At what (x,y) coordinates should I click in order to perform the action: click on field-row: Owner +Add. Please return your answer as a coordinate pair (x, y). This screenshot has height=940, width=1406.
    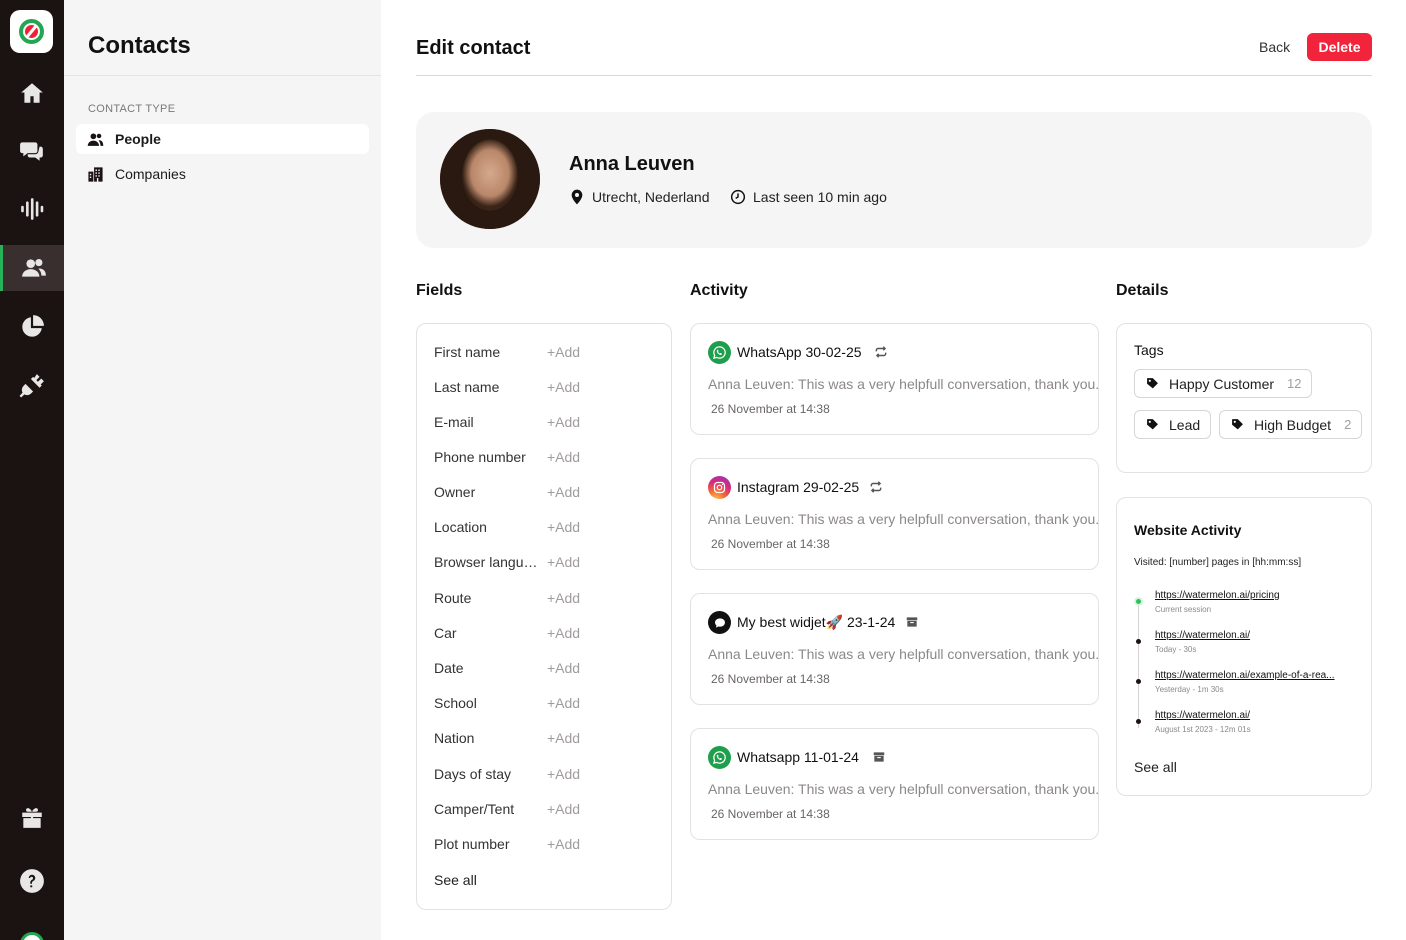
    Looking at the image, I should click on (549, 494).